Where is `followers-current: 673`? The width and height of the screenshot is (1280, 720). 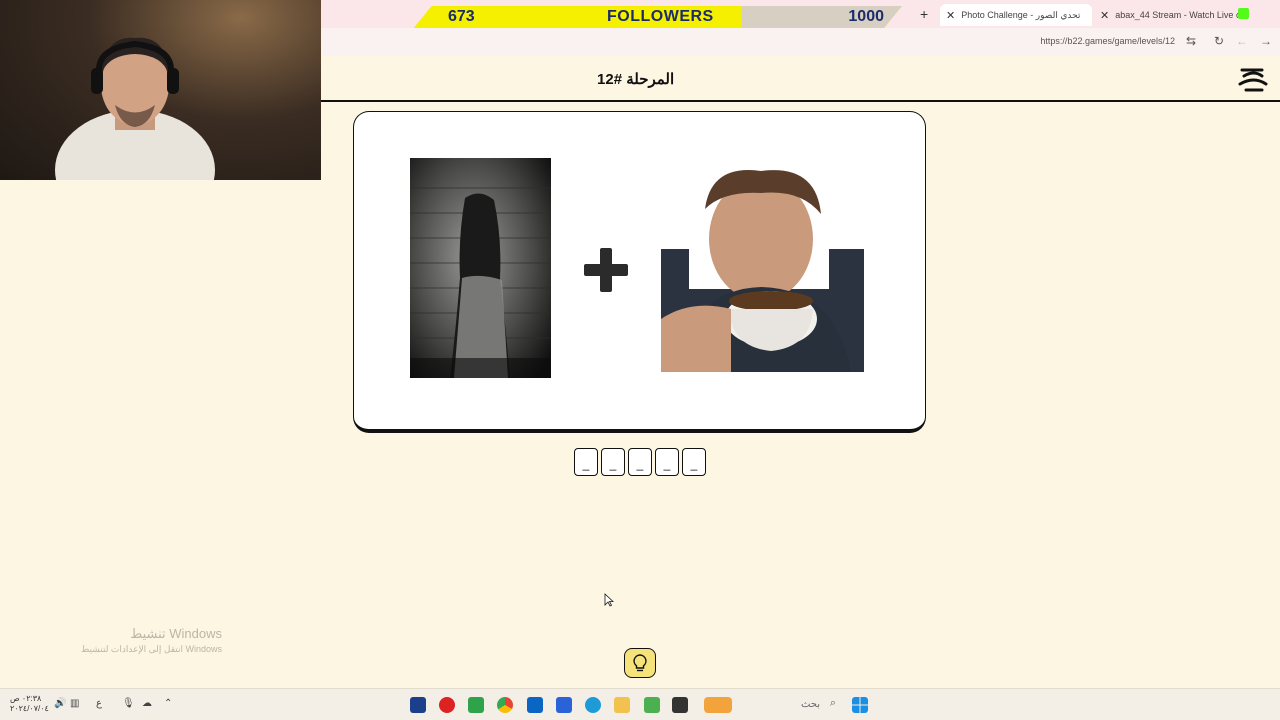
followers-current: 673 is located at coordinates (461, 16).